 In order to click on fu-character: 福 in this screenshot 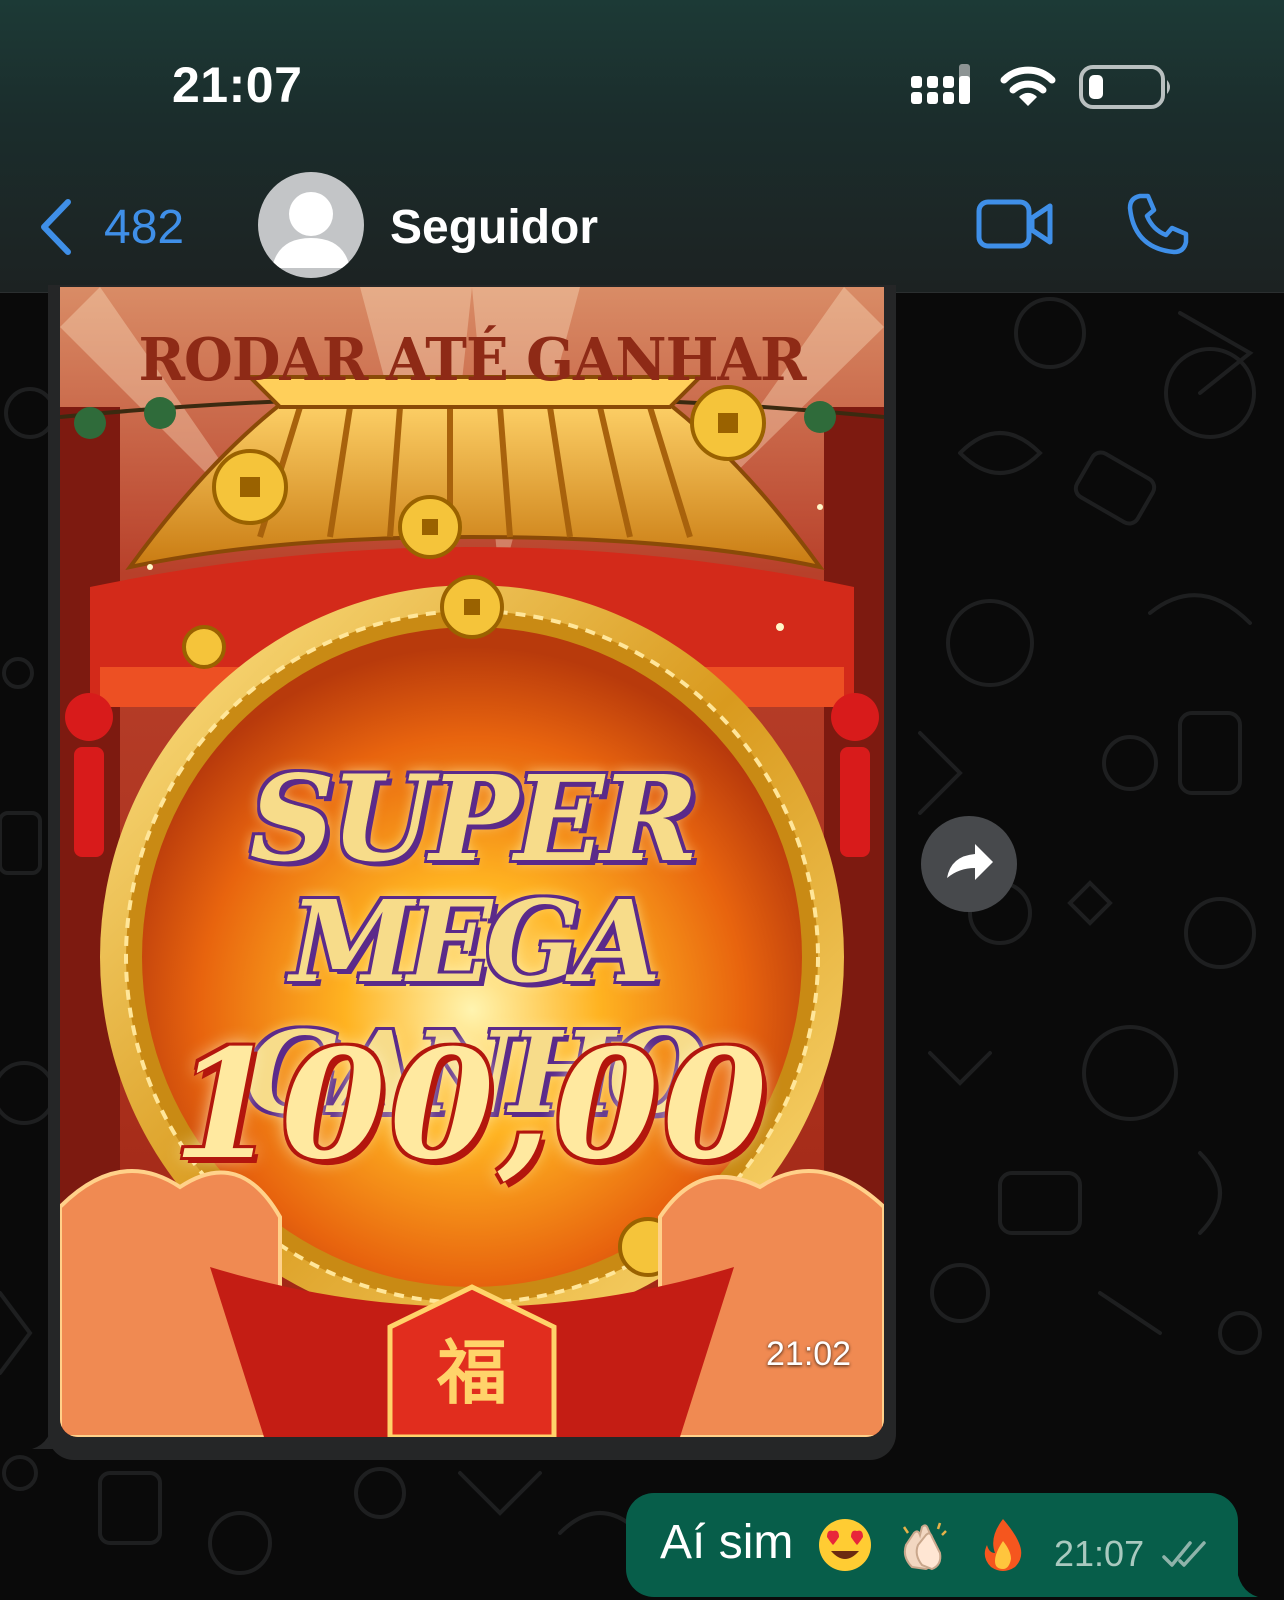, I will do `click(471, 1372)`.